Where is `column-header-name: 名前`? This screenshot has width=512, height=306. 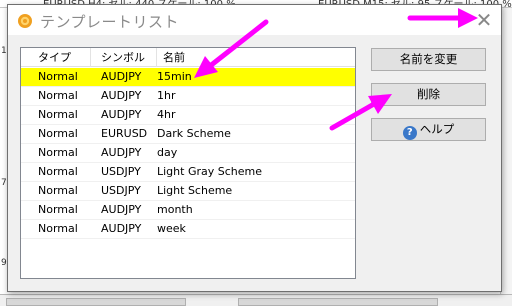 column-header-name: 名前 is located at coordinates (256, 57).